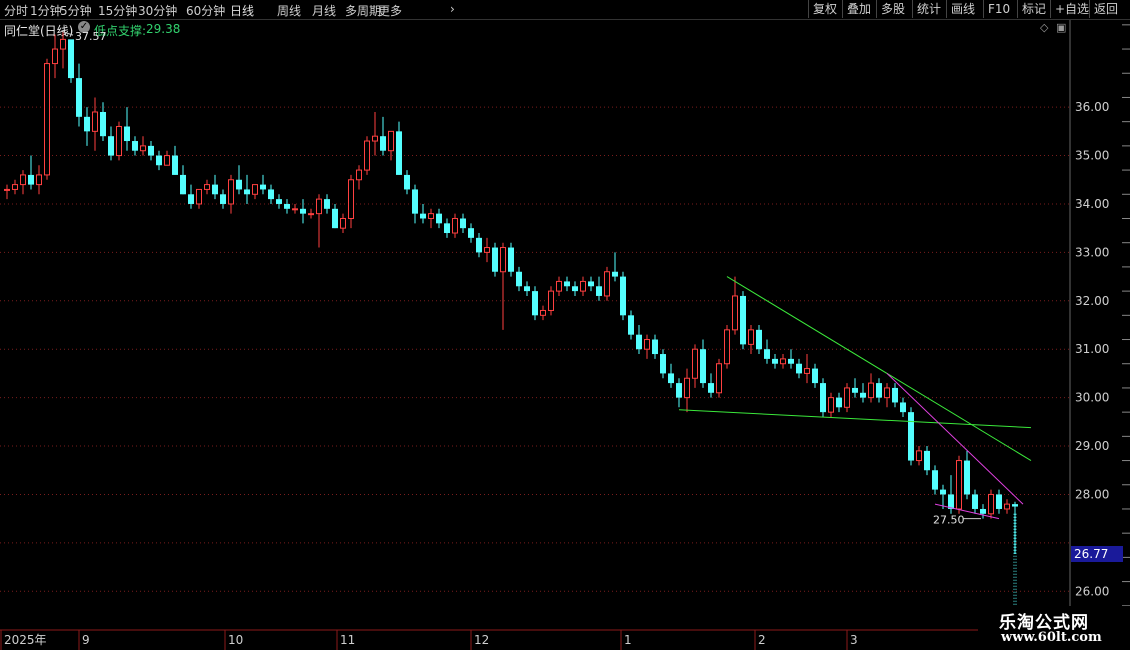 The height and width of the screenshot is (650, 1130). What do you see at coordinates (242, 10) in the screenshot?
I see `period-tab-6: 日线` at bounding box center [242, 10].